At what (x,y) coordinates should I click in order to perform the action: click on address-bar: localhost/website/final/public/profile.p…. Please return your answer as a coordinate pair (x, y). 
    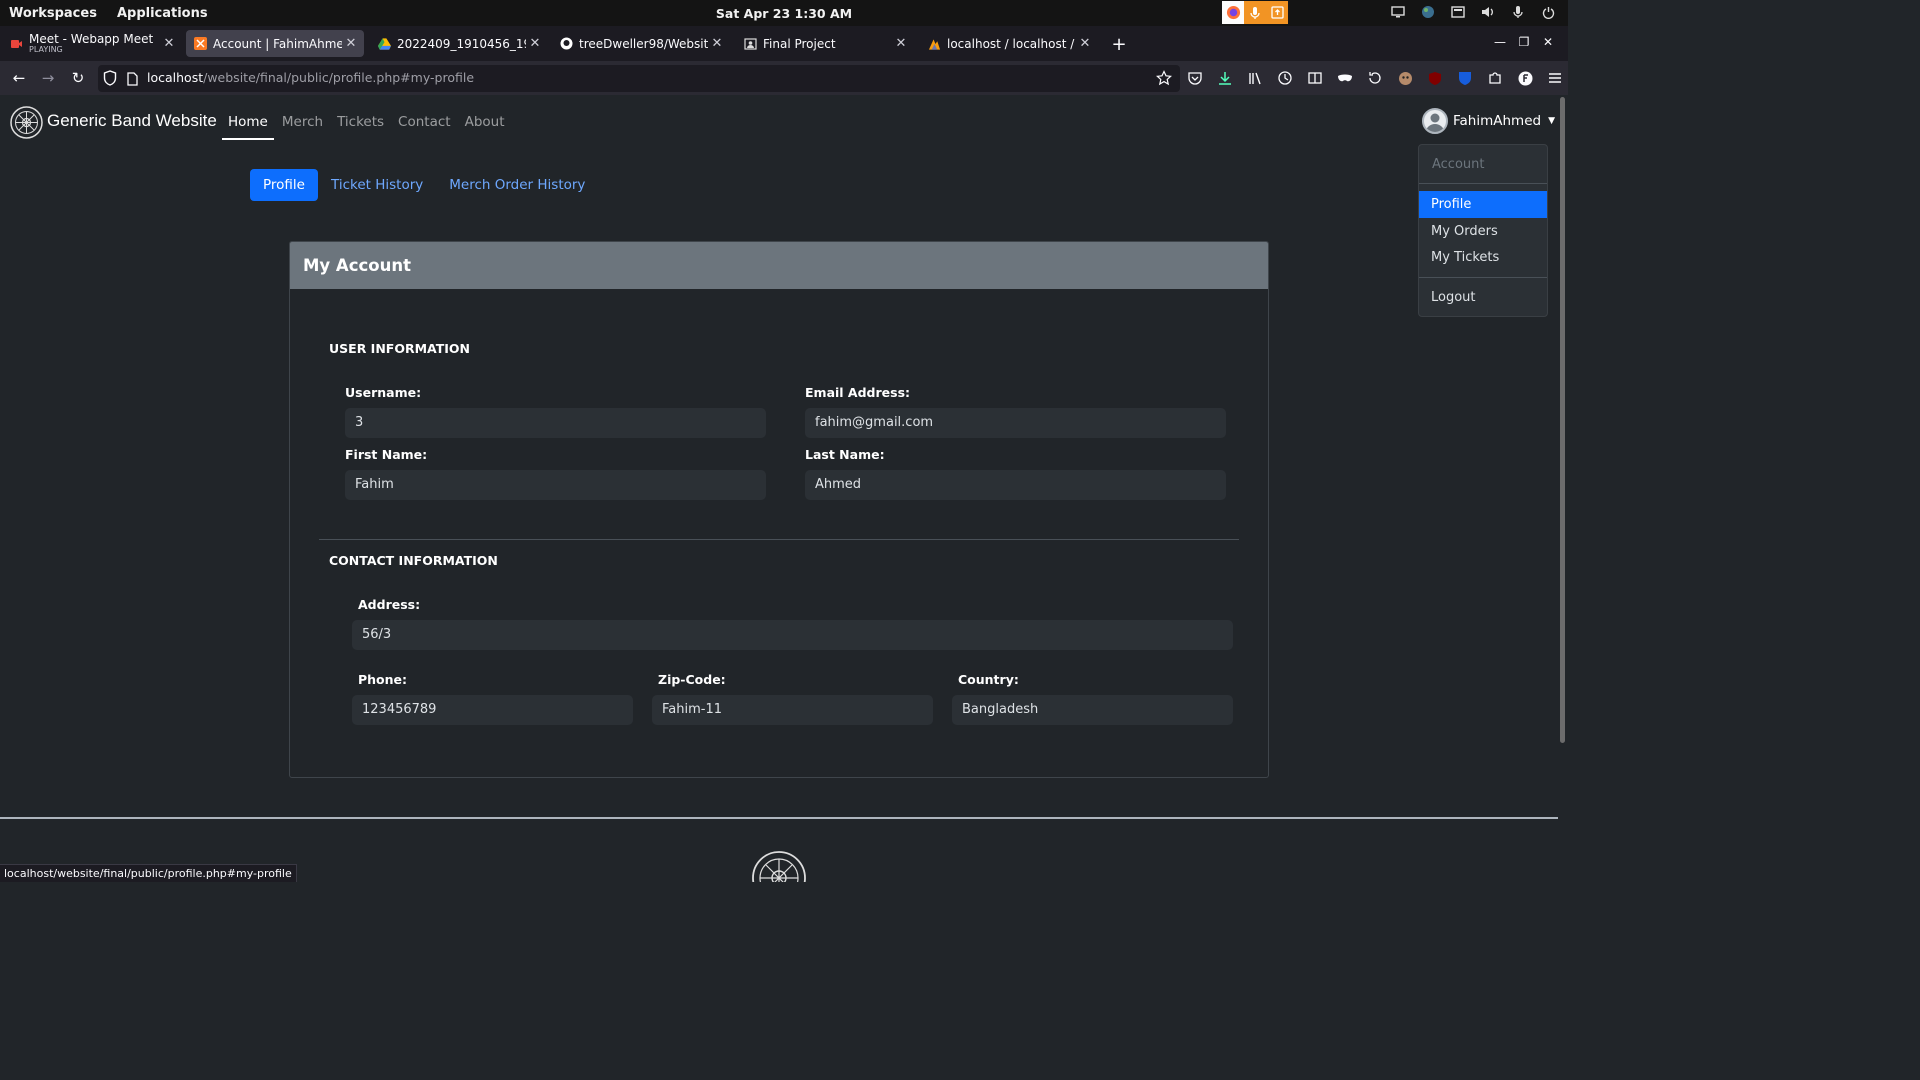
    Looking at the image, I should click on (639, 78).